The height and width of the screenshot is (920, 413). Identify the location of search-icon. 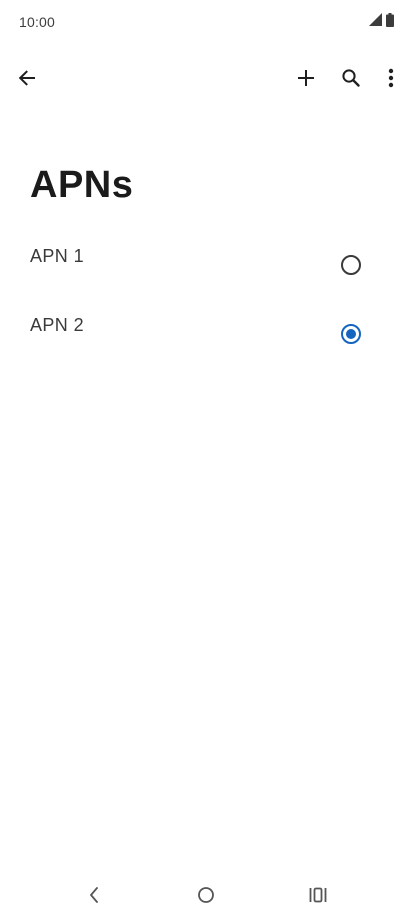
(351, 80).